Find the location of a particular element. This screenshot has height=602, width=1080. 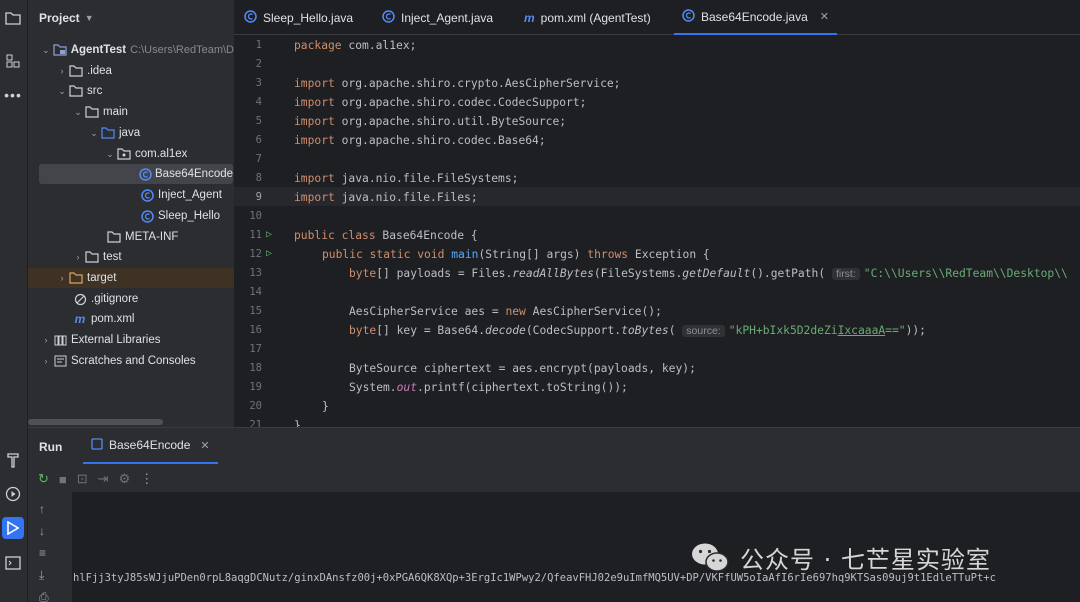

camera-icon: ⊡ is located at coordinates (82, 479).